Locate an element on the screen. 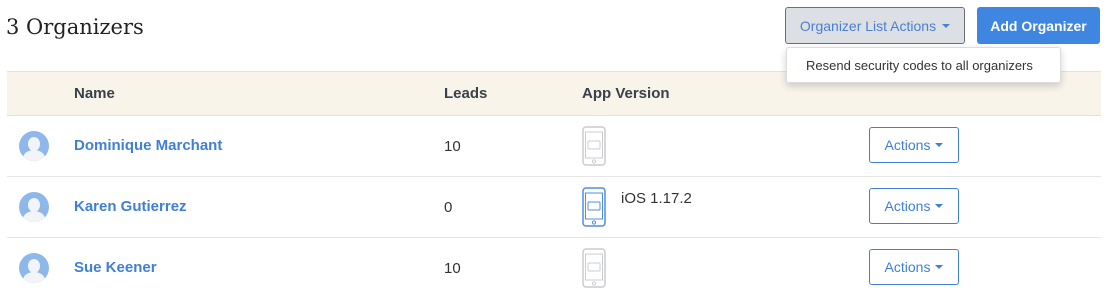 This screenshot has width=1108, height=302. organizer-name-link: Sue Keener is located at coordinates (115, 267).